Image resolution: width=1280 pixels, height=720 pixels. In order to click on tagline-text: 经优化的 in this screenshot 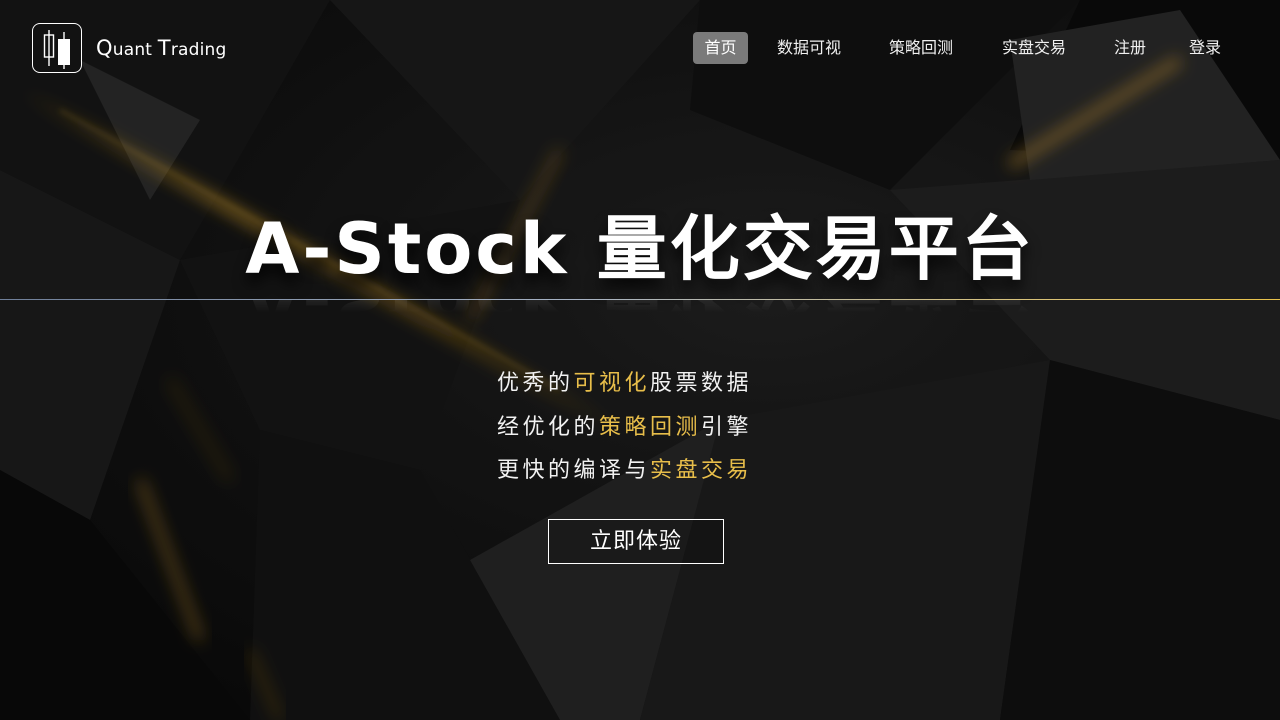, I will do `click(548, 427)`.